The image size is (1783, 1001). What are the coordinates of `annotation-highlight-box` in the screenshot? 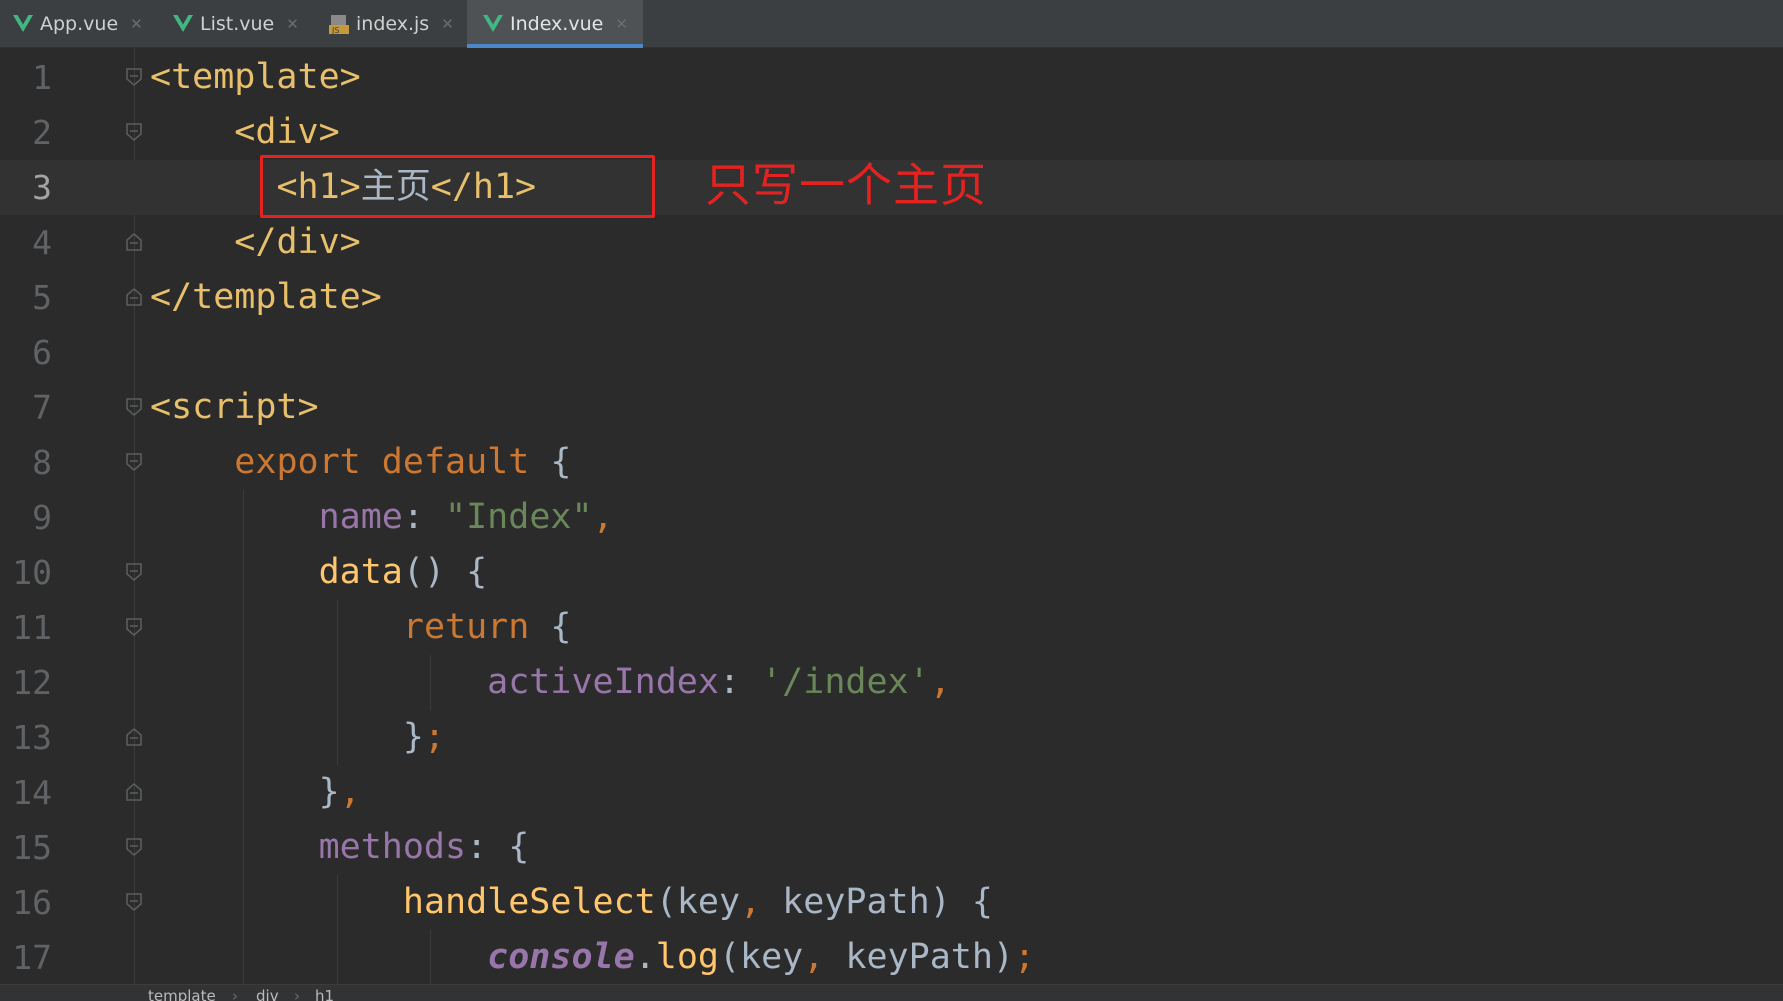 It's located at (457, 186).